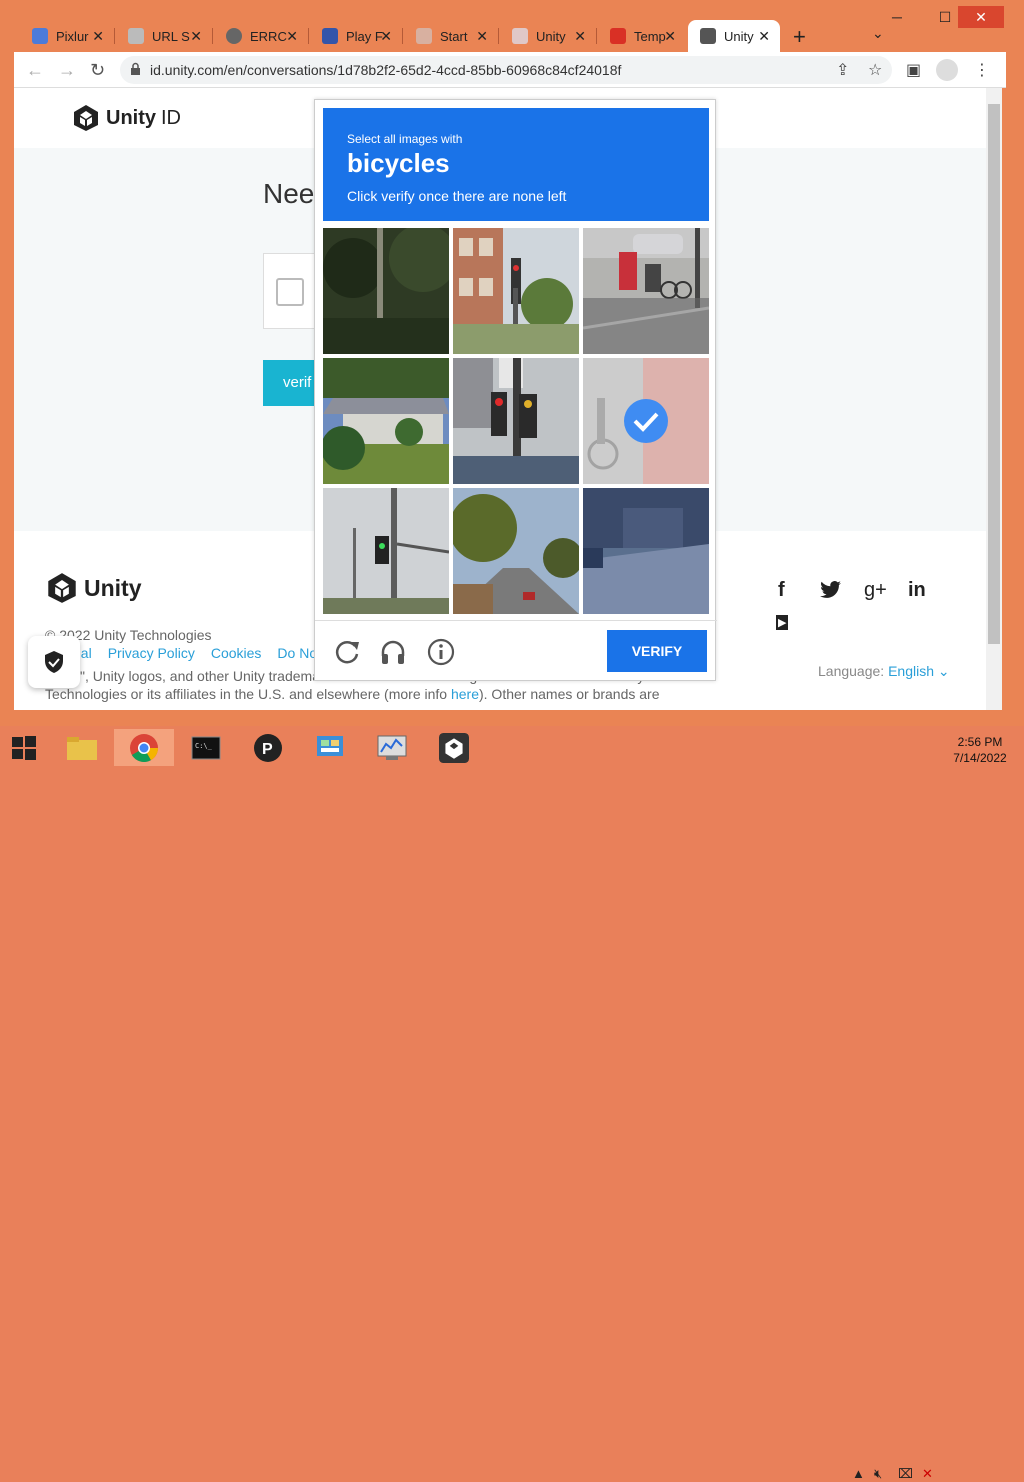 This screenshot has height=1482, width=1024. I want to click on unity-favicon-icon, so click(708, 36).